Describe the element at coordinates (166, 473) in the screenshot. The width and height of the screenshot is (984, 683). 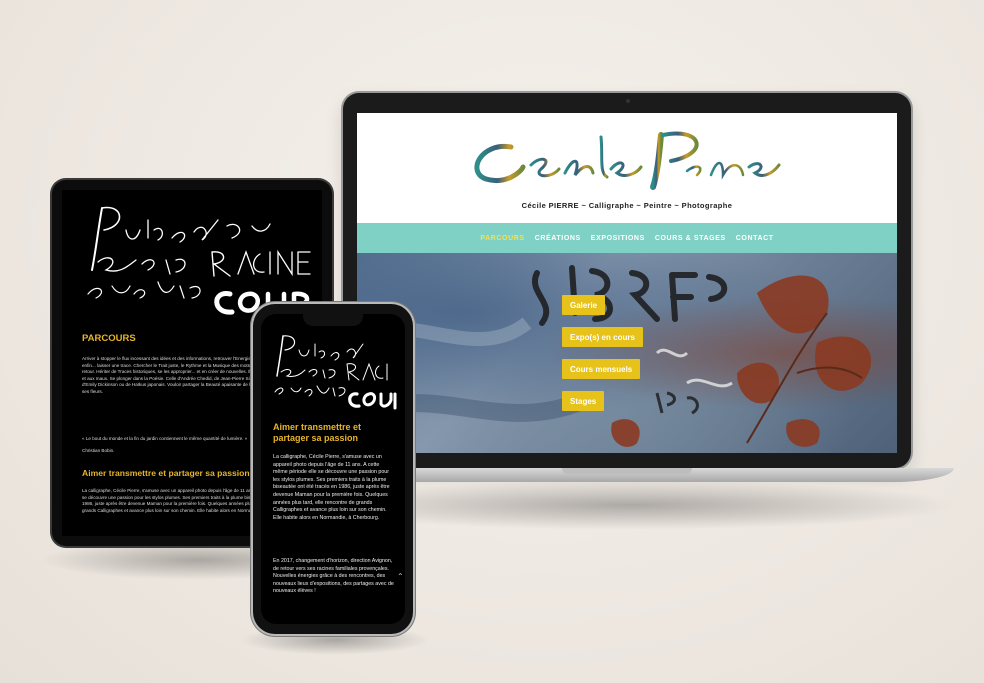
I see `tablet-transmettre-heading: Aimer transmettre et partager sa passion` at that location.